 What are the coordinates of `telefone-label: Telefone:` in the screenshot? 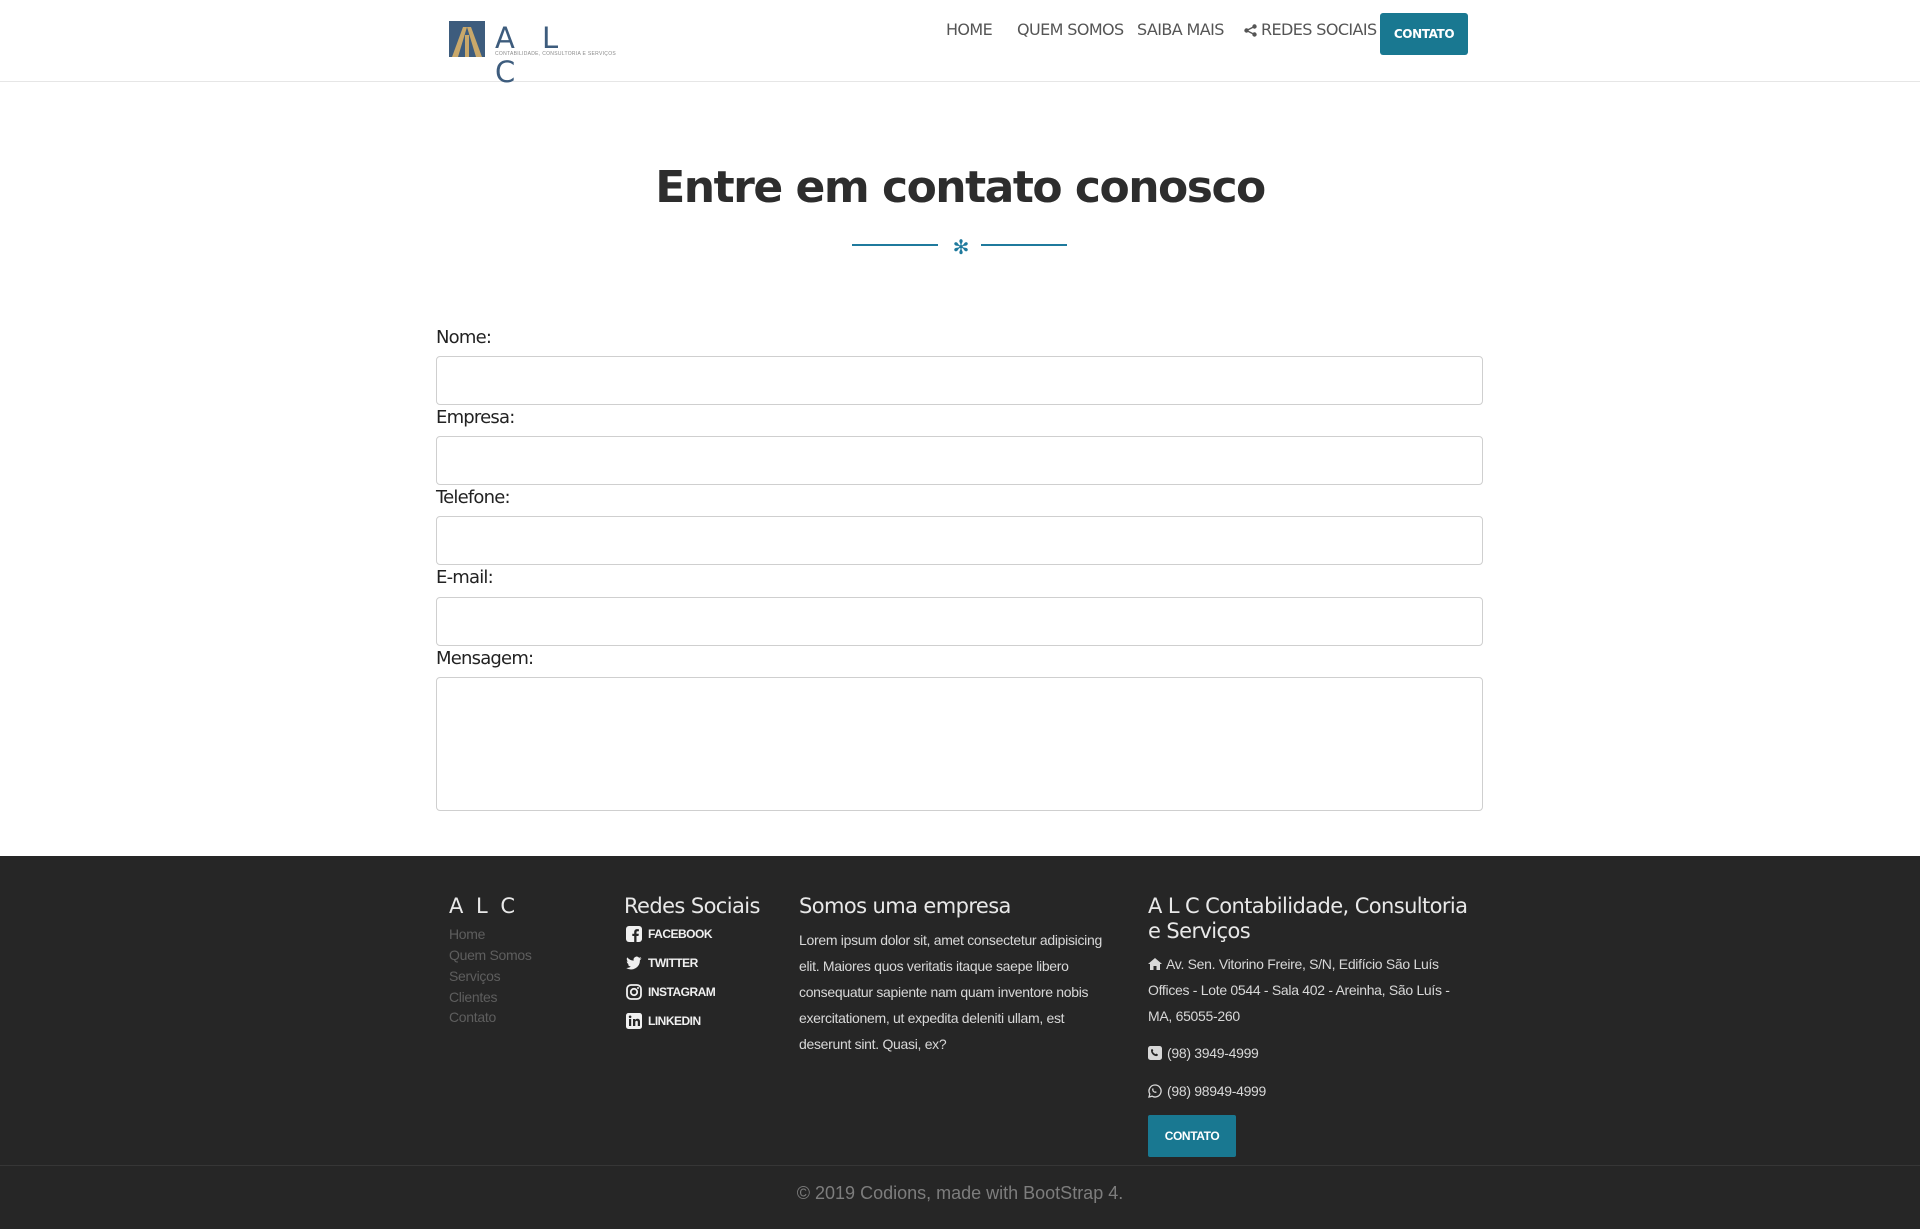 It's located at (473, 497).